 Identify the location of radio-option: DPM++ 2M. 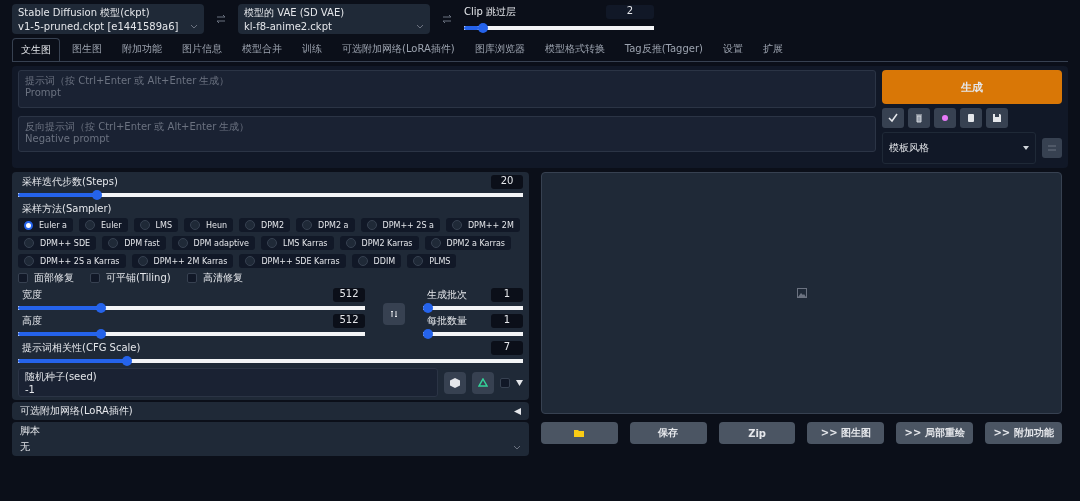
(482, 225).